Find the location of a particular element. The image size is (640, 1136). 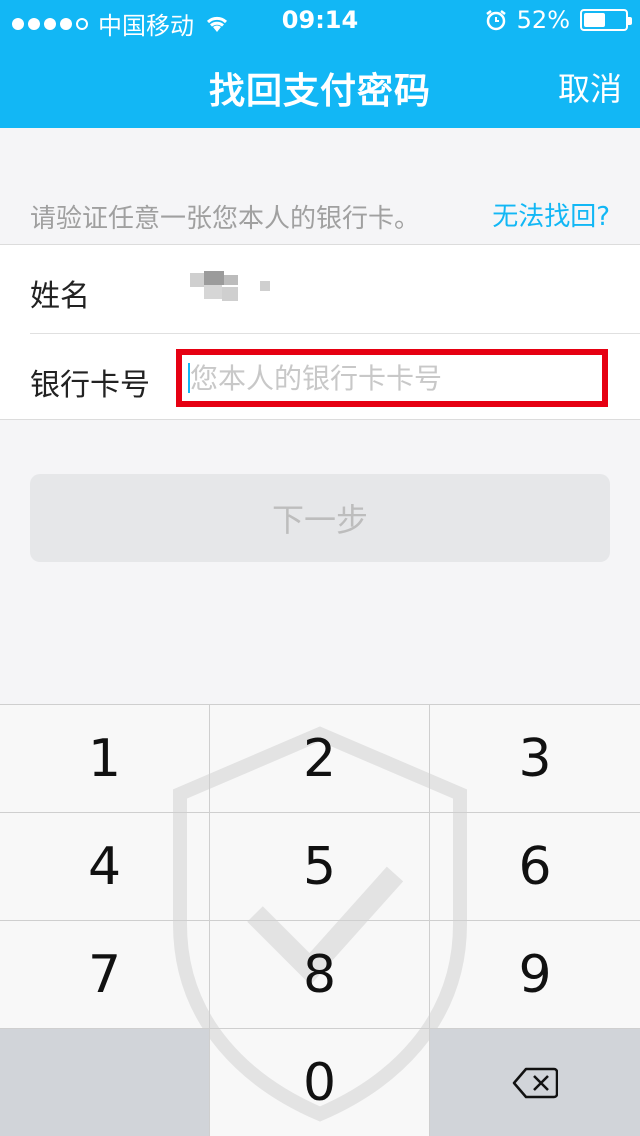

key-5: 5 is located at coordinates (320, 866).